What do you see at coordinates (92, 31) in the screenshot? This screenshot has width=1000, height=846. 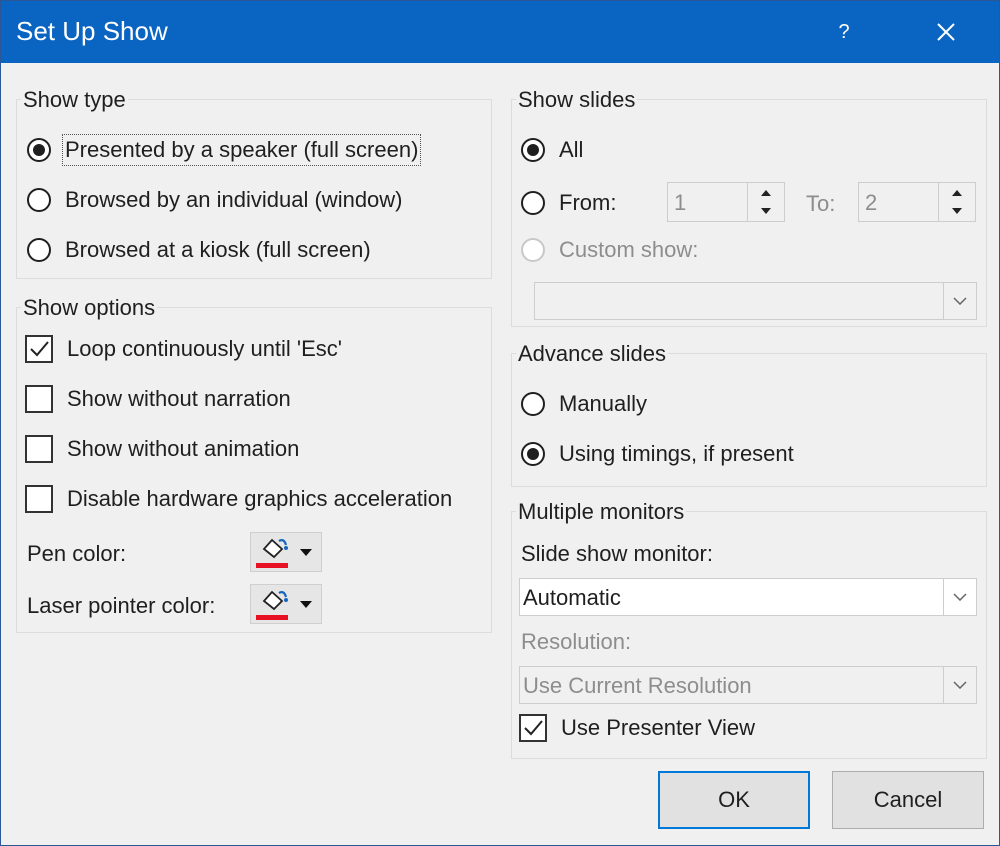 I see `dialog-title: Set Up Show` at bounding box center [92, 31].